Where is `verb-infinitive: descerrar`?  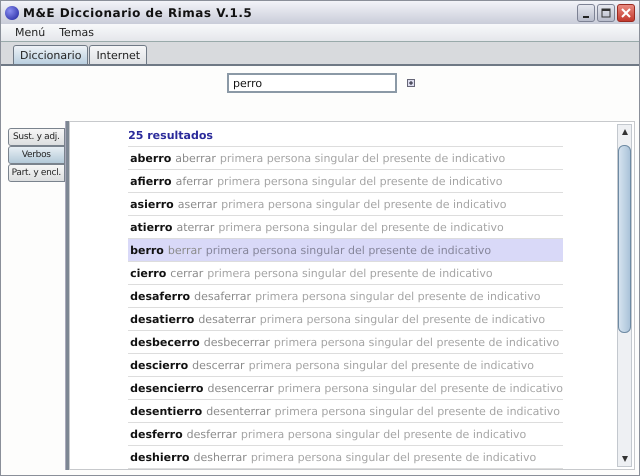
verb-infinitive: descerrar is located at coordinates (218, 365).